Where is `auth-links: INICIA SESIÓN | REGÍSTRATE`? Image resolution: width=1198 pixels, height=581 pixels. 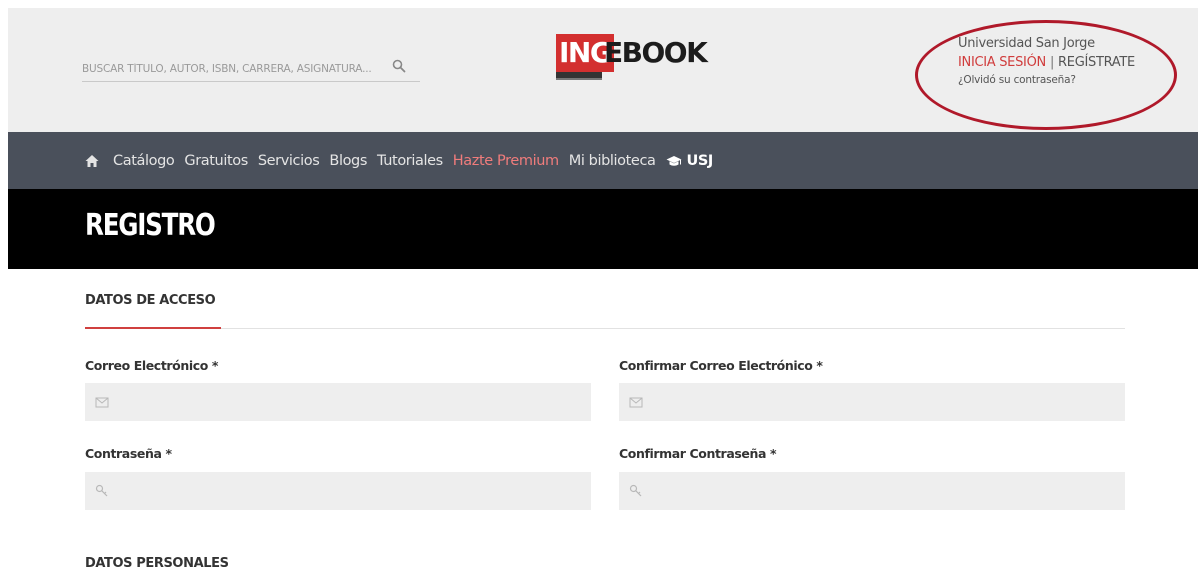
auth-links: INICIA SESIÓN | REGÍSTRATE is located at coordinates (1073, 62).